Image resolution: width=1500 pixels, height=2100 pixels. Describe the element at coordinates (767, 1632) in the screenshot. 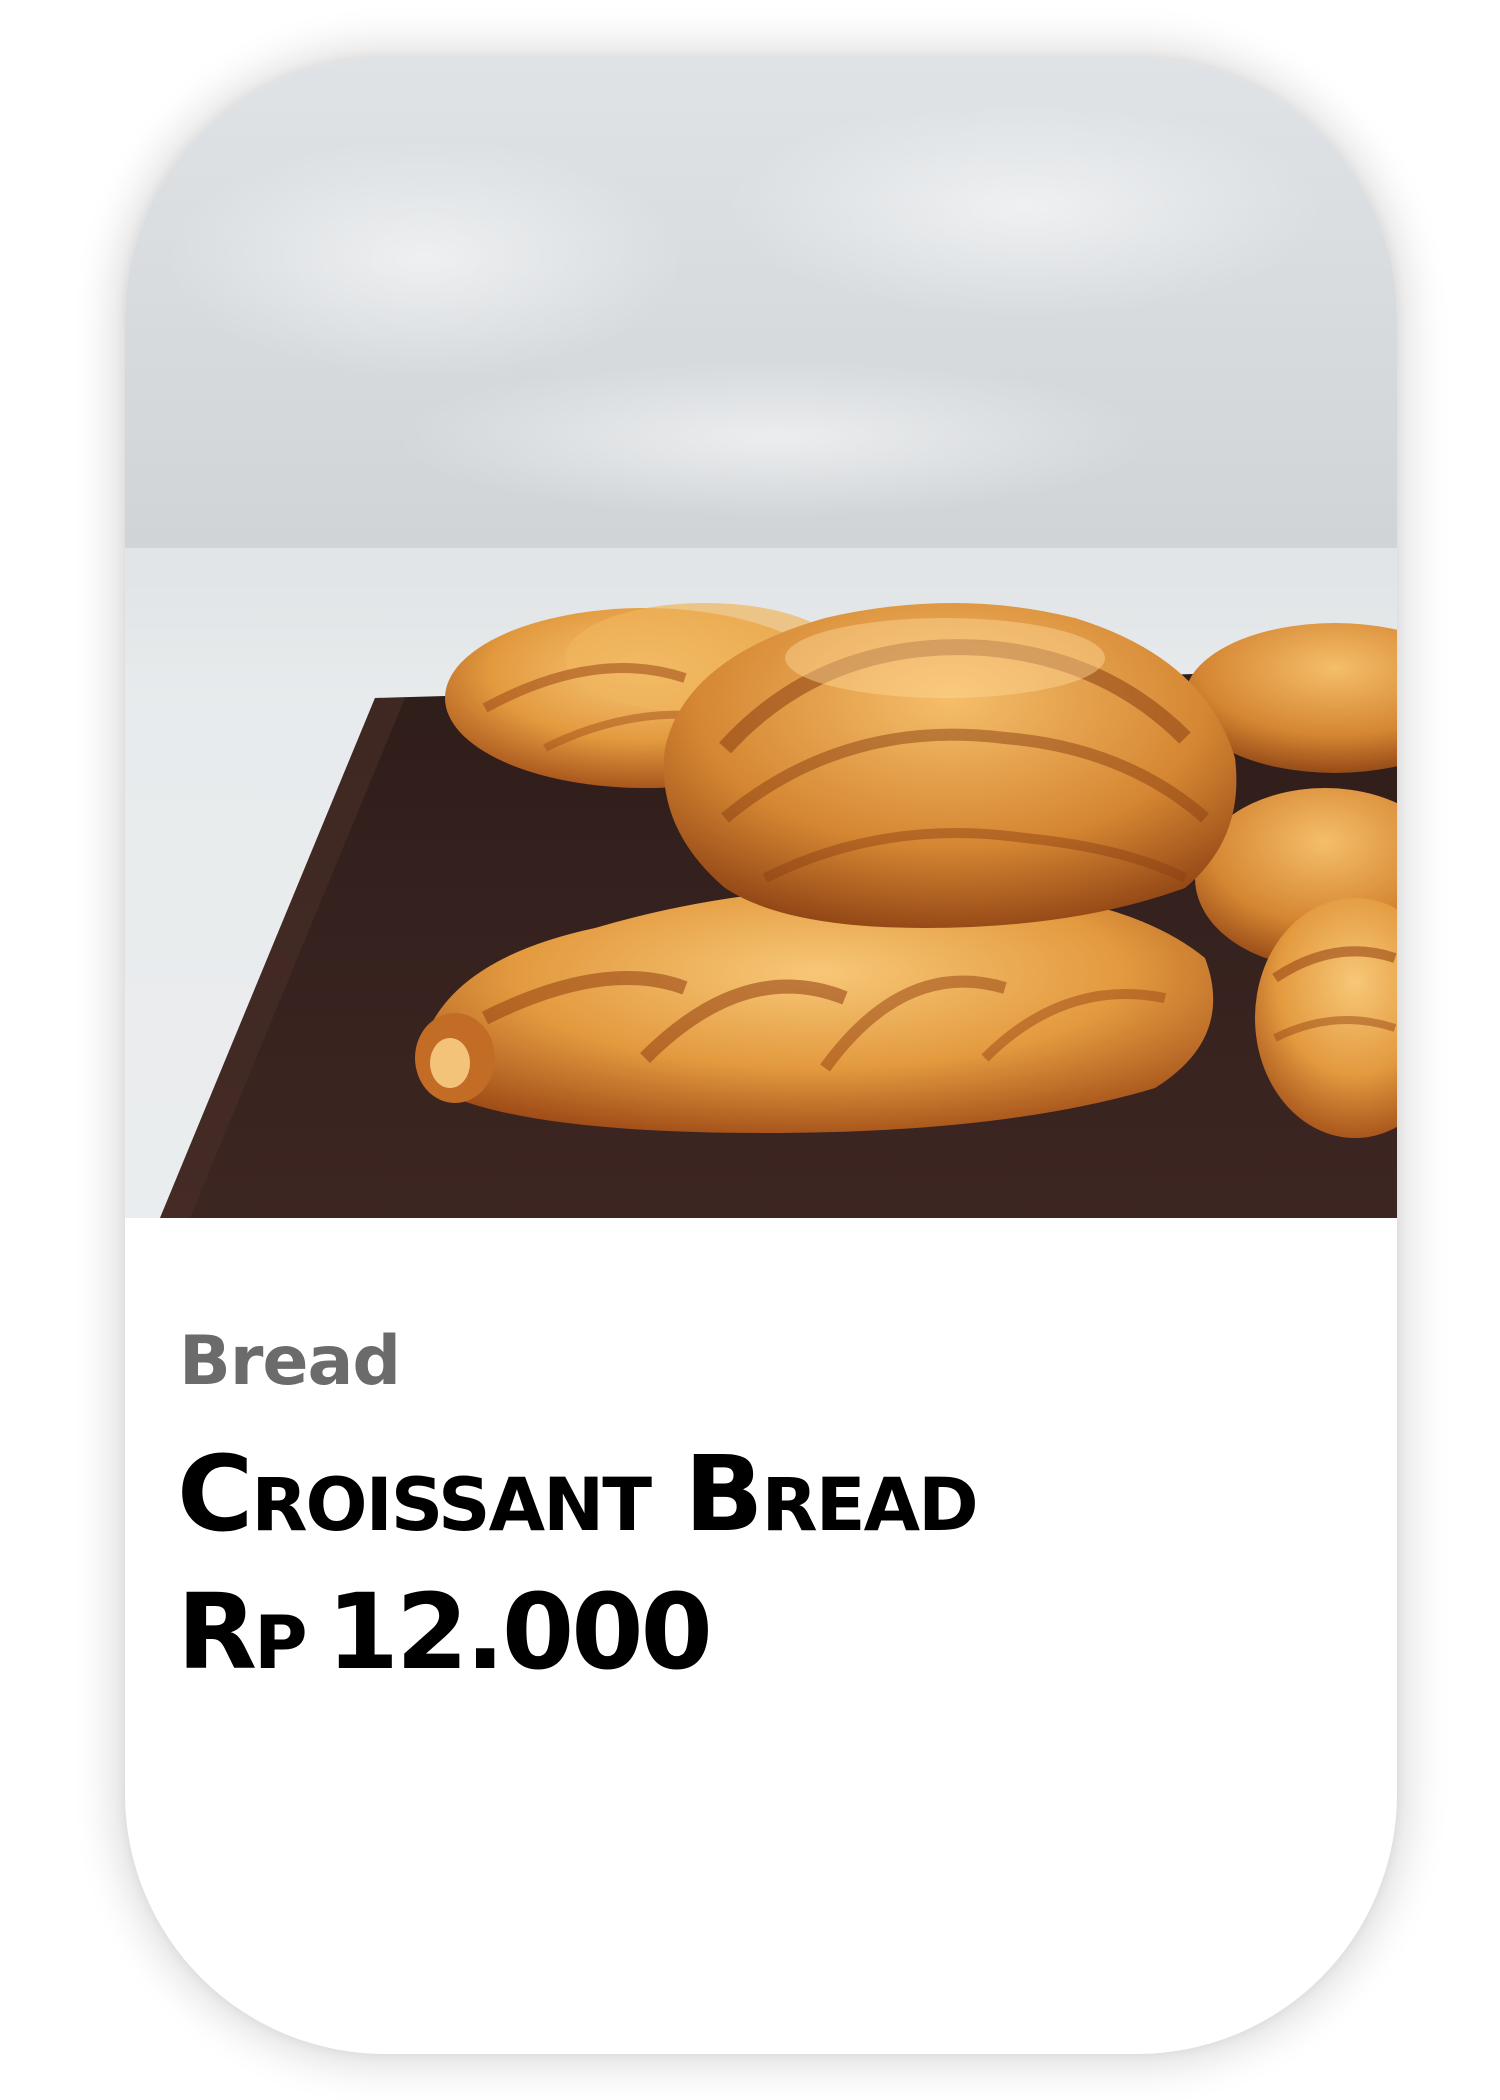

I see `product-price: Rp 12.000` at that location.